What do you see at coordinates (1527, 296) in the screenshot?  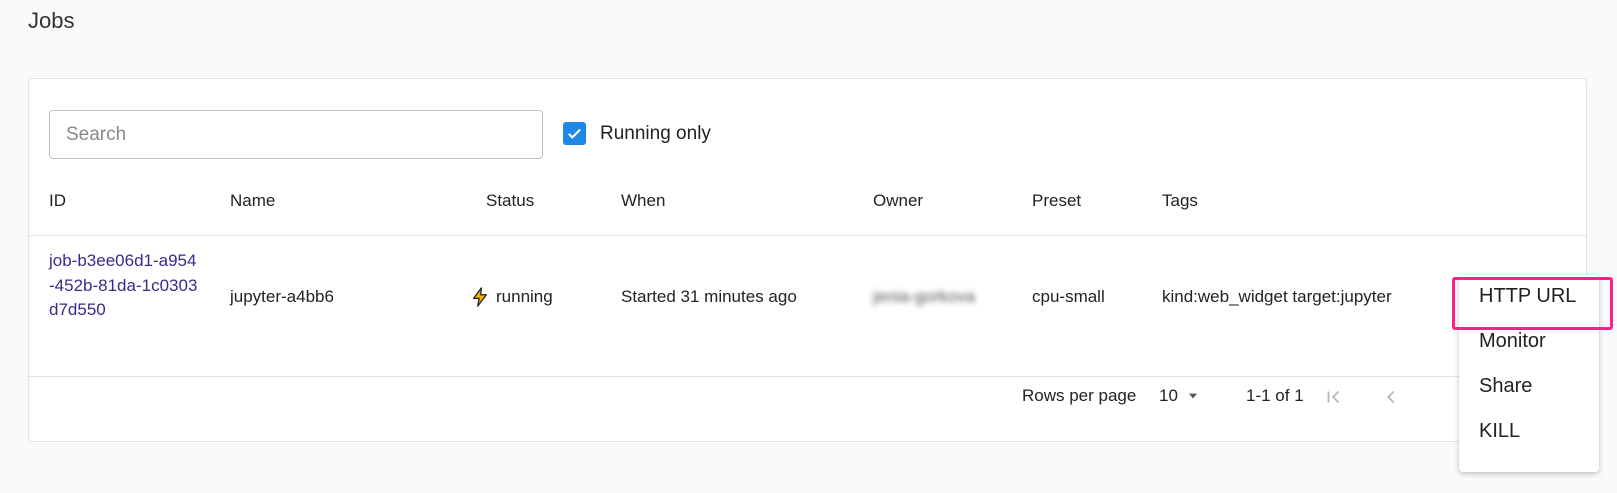 I see `menu-item-http-url: HTTP URL` at bounding box center [1527, 296].